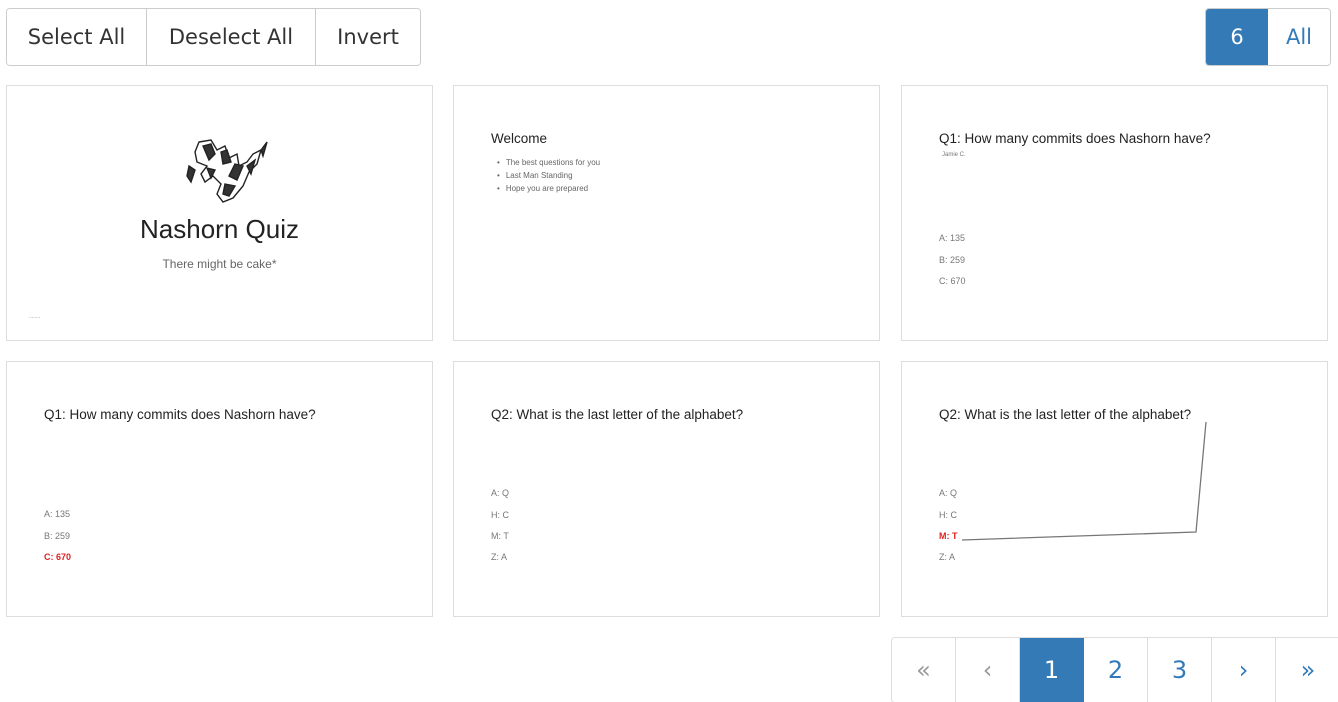 This screenshot has height=702, width=1338. Describe the element at coordinates (954, 155) in the screenshot. I see `slide-author: Jamie C.` at that location.